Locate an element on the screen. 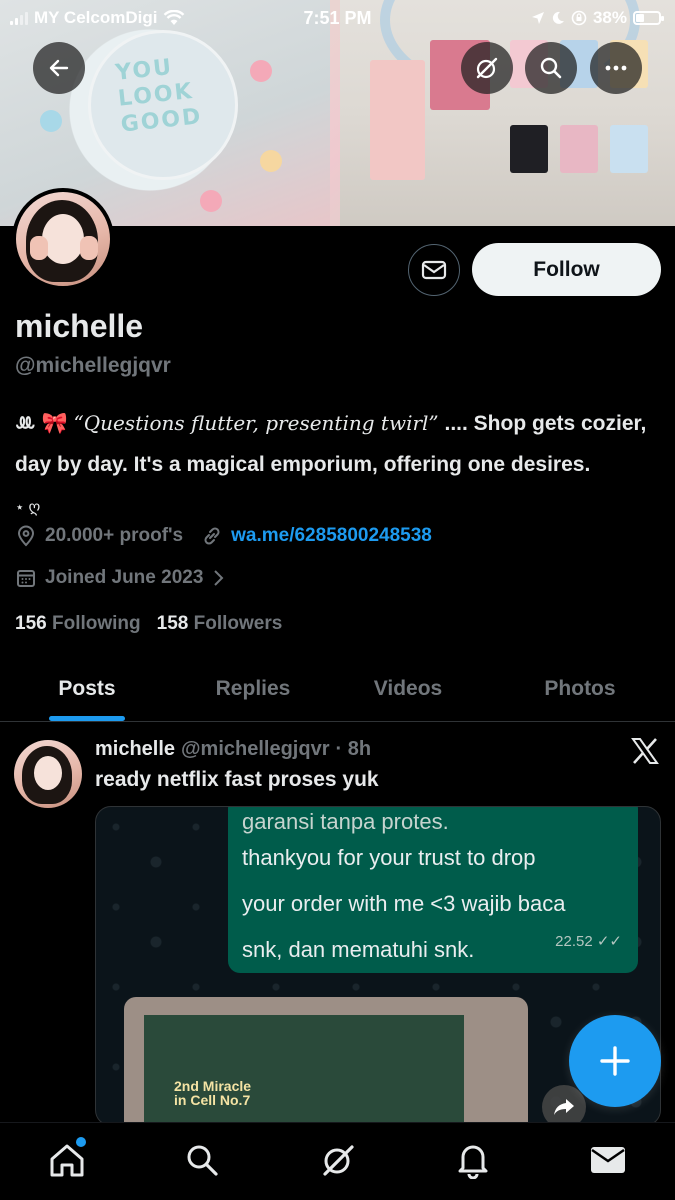 This screenshot has width=675, height=1200. bell-icon is located at coordinates (473, 1162).